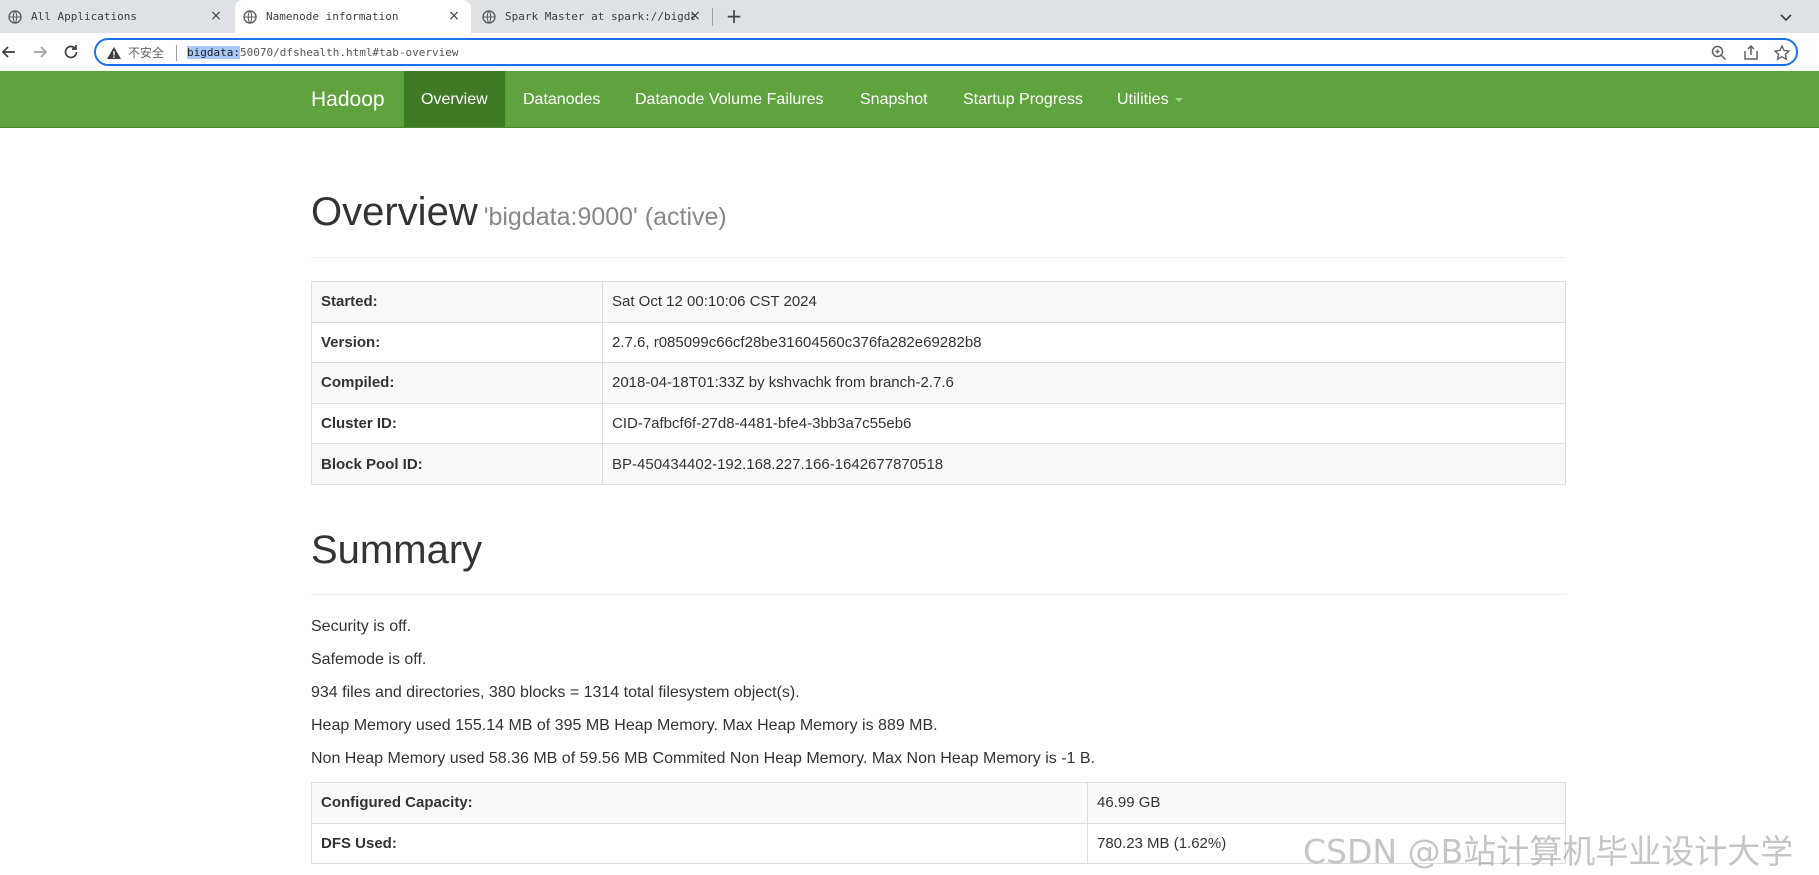  I want to click on summary-title: Summary, so click(397, 550).